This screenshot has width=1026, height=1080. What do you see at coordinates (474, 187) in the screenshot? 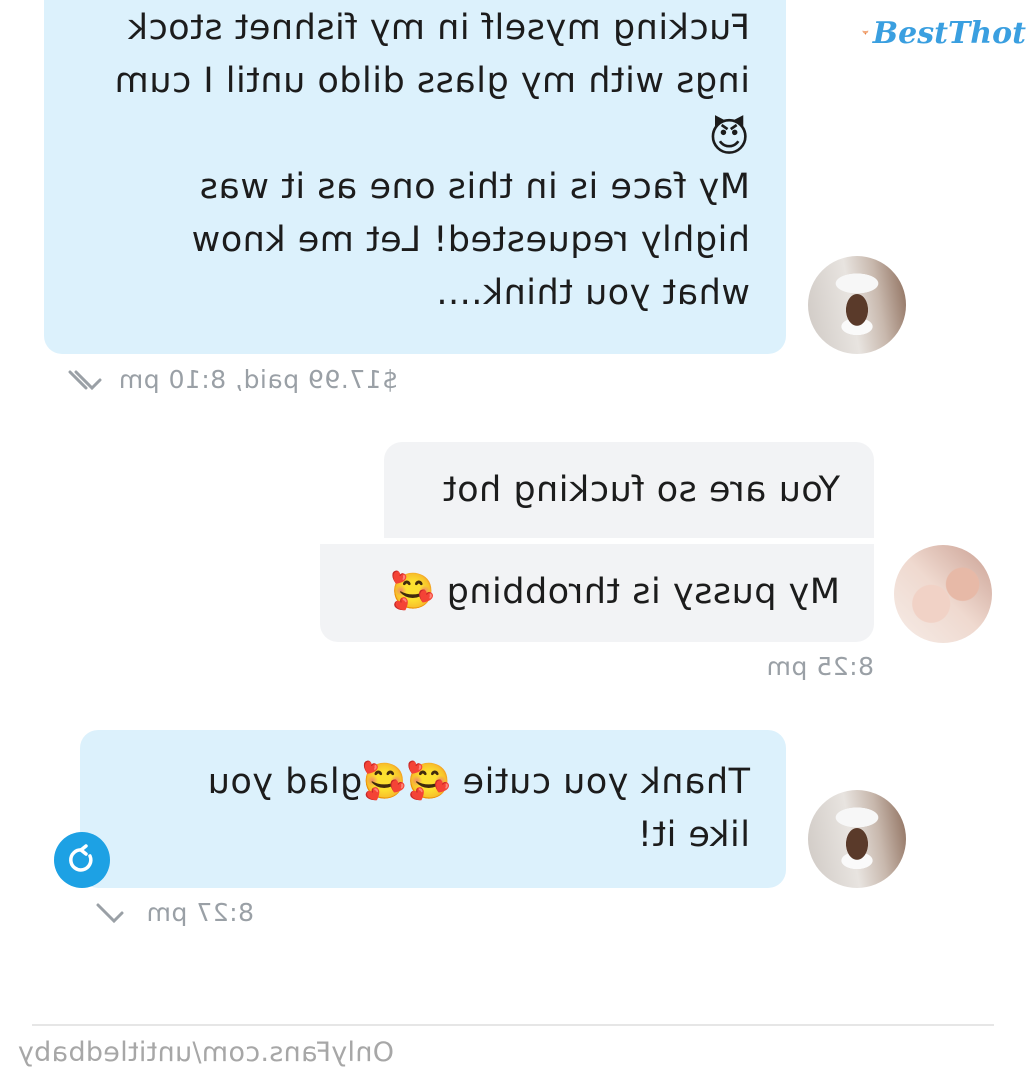
I see `message-text-line: My face is in this one as it was` at bounding box center [474, 187].